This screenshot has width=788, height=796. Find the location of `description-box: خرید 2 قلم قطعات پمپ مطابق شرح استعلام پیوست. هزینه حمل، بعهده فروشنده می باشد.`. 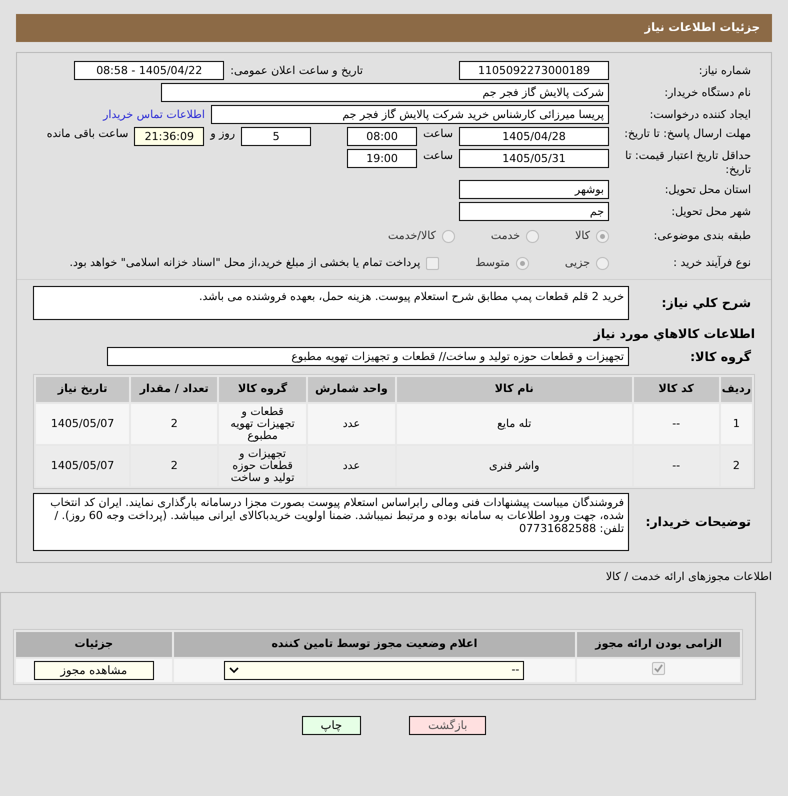

description-box: خرید 2 قلم قطعات پمپ مطابق شرح استعلام پیوست. هزینه حمل، بعهده فروشنده می باشد. is located at coordinates (331, 303).